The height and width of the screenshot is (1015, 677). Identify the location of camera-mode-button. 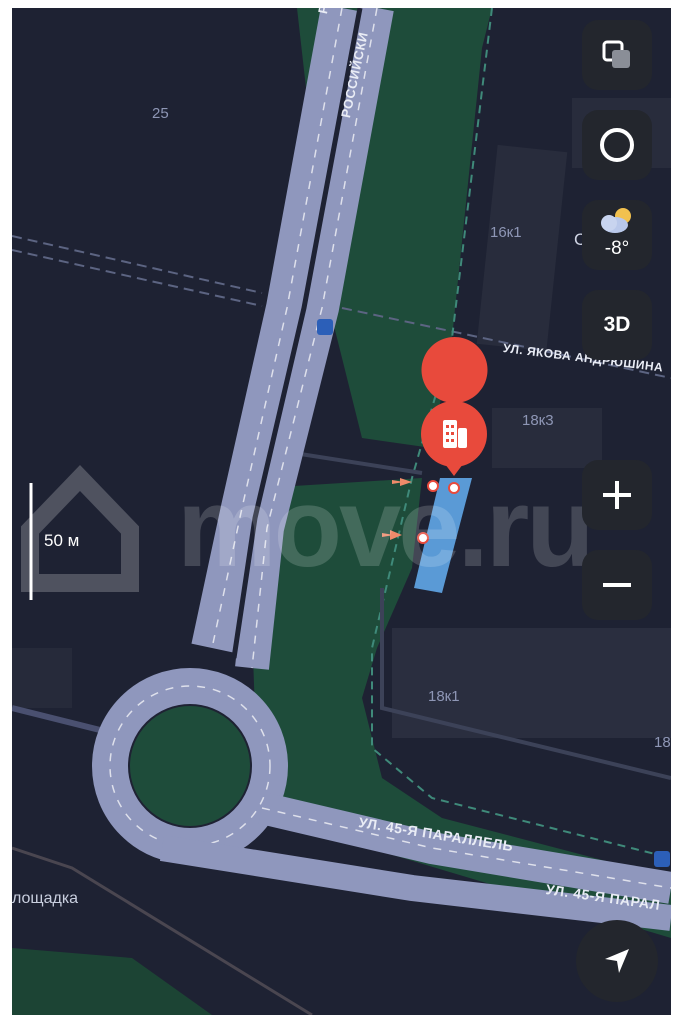
(617, 145).